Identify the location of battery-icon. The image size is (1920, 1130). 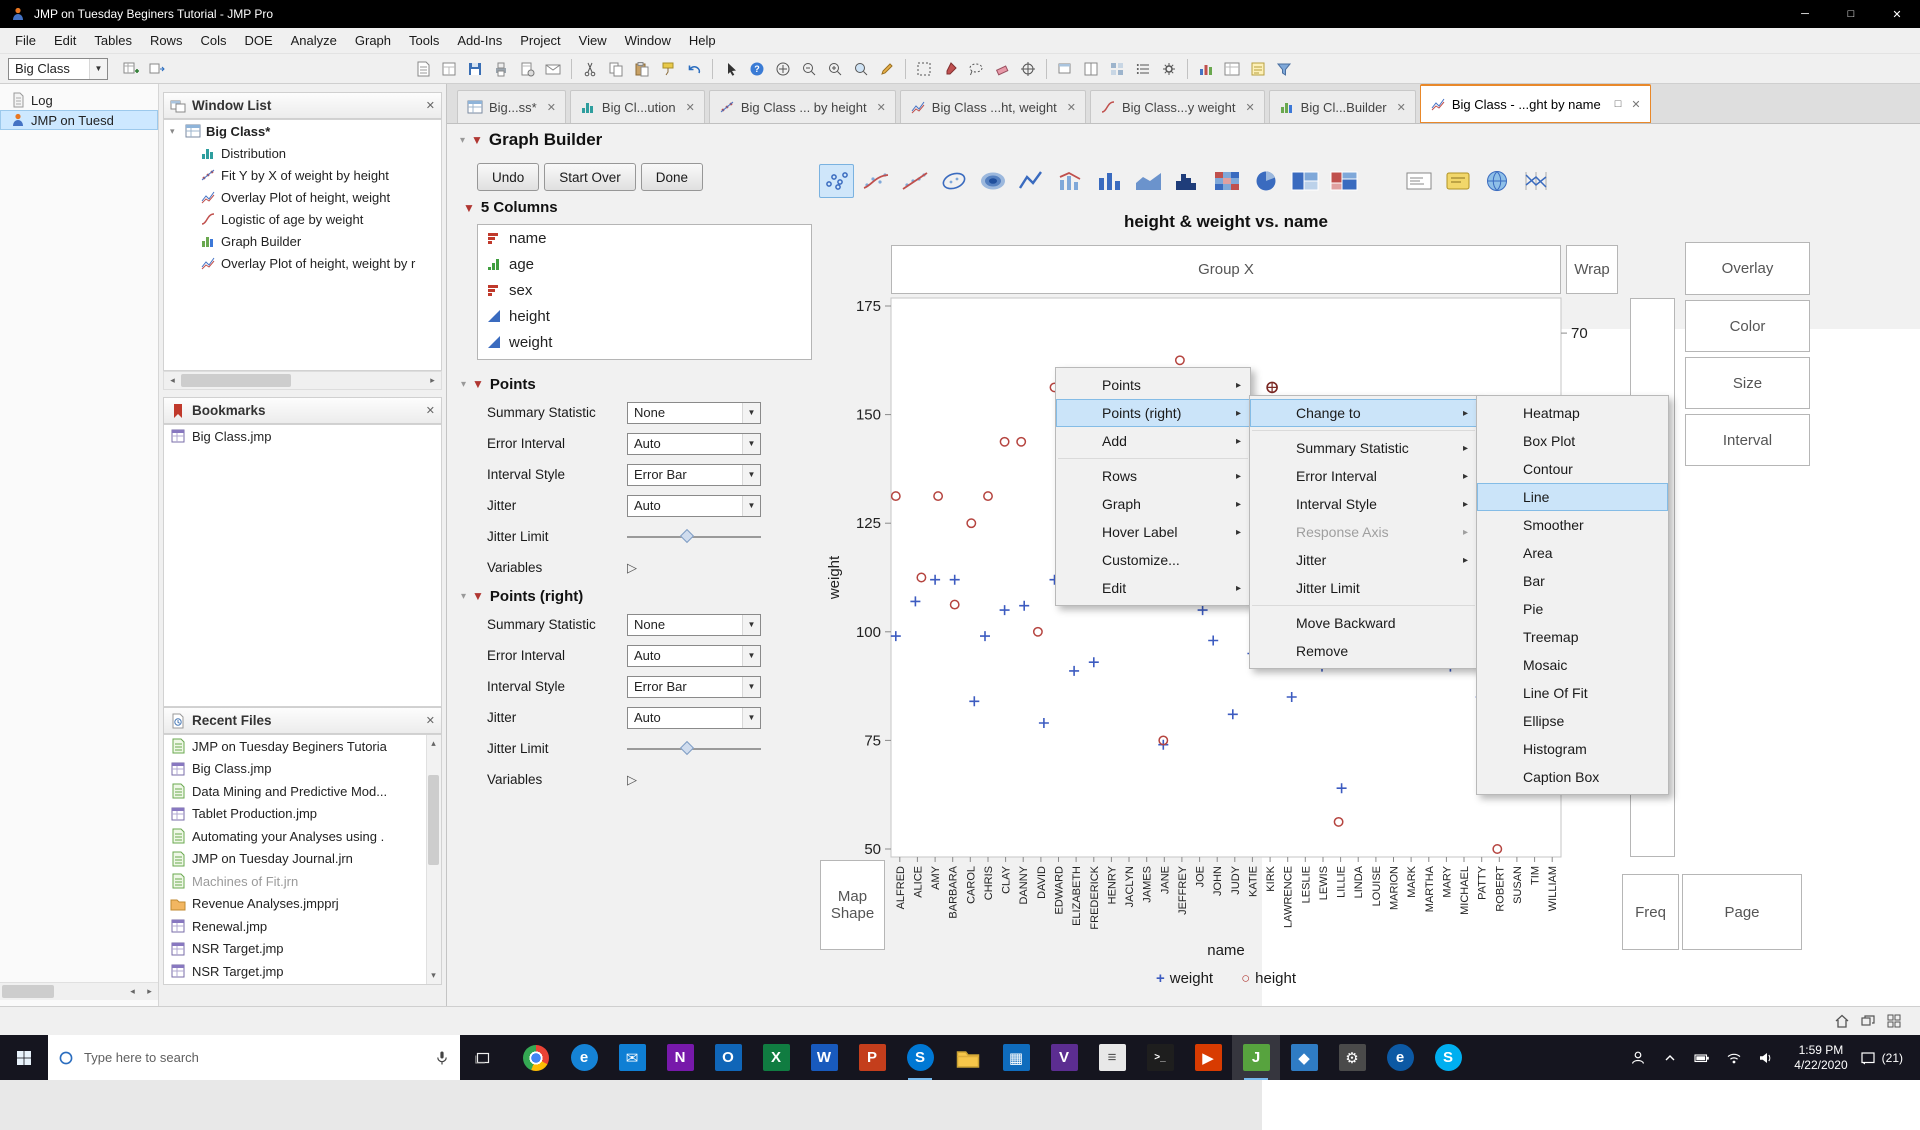
(1702, 1058).